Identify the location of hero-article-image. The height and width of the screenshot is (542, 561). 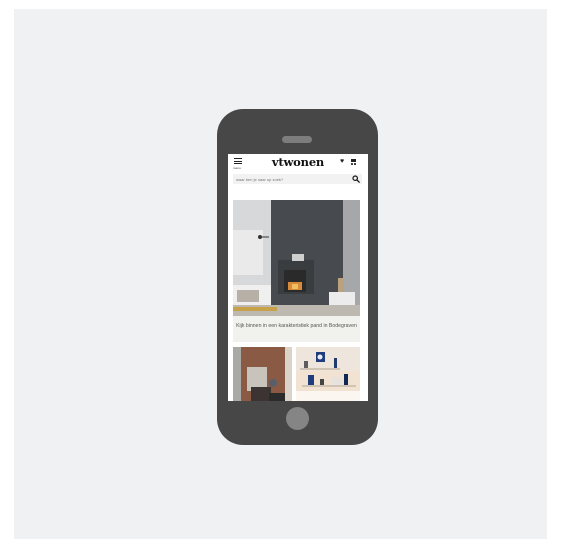
(296, 258).